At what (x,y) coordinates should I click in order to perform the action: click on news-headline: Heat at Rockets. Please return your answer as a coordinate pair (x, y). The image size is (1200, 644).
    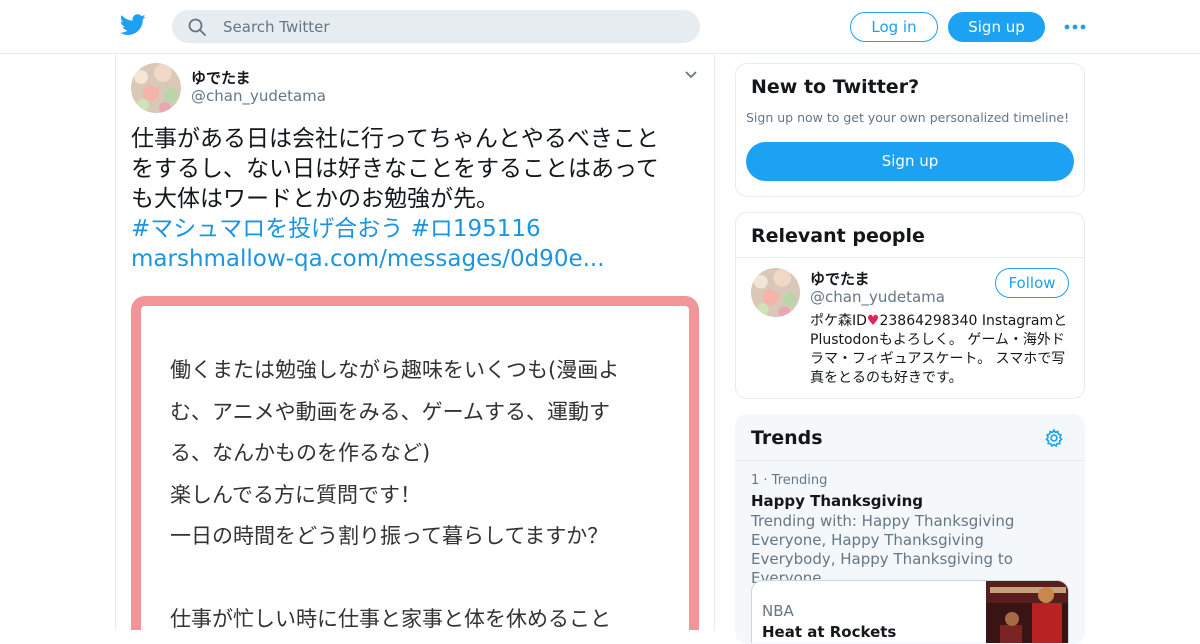
    Looking at the image, I should click on (829, 632).